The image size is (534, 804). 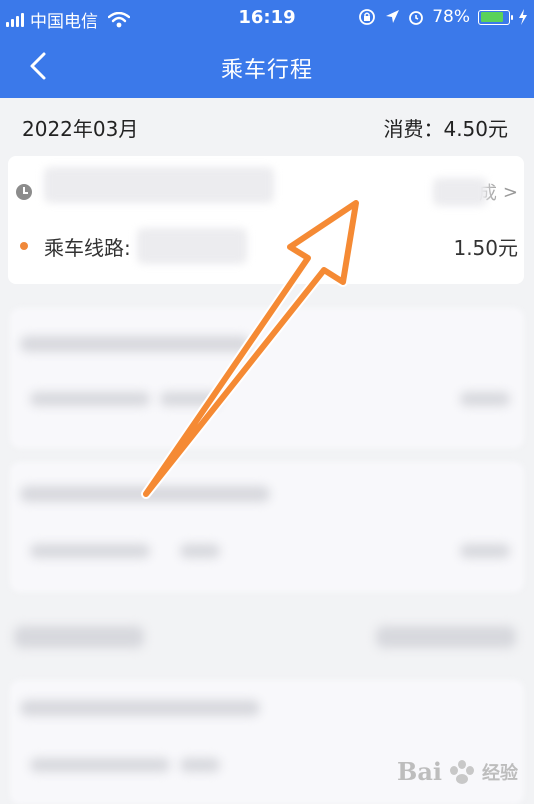 I want to click on location-icon, so click(x=393, y=16).